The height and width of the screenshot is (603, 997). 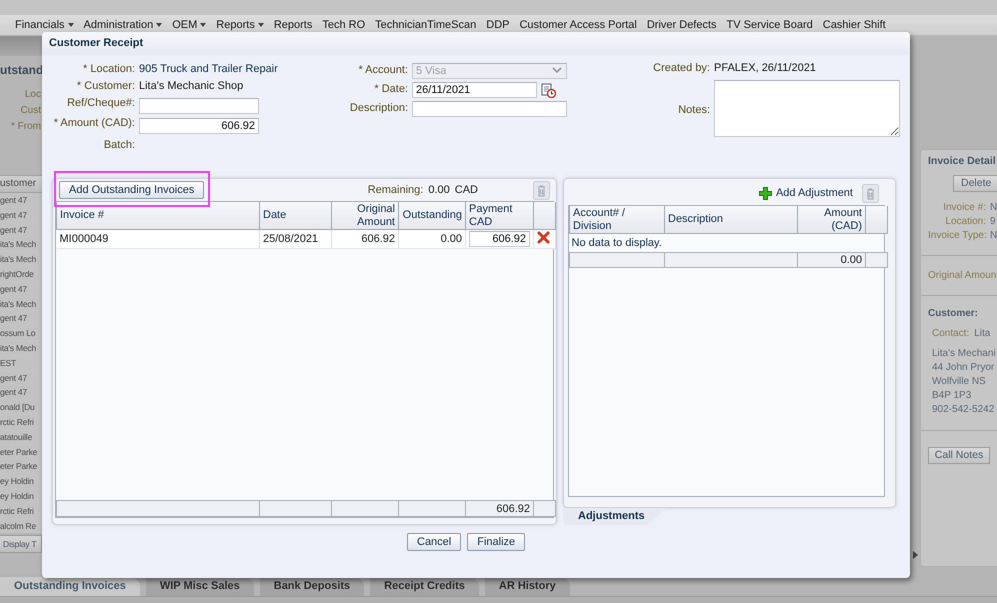 I want to click on adjustments-tab: Adjustments, so click(x=615, y=516).